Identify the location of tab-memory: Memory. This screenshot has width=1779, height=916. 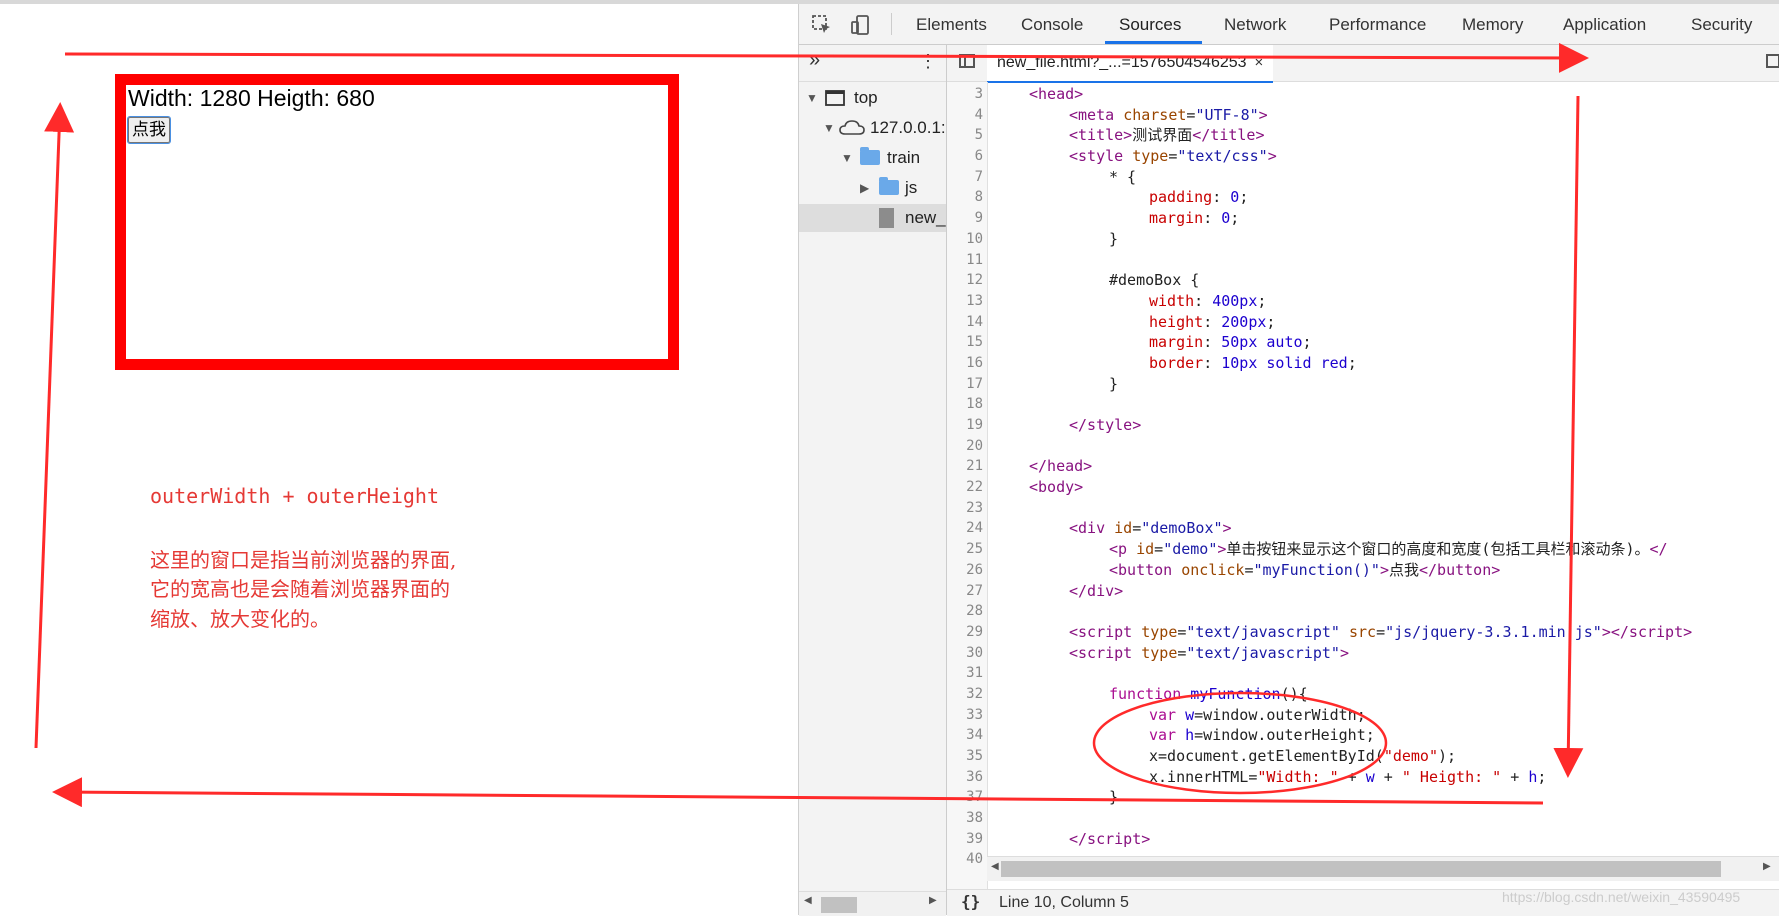
(1492, 24).